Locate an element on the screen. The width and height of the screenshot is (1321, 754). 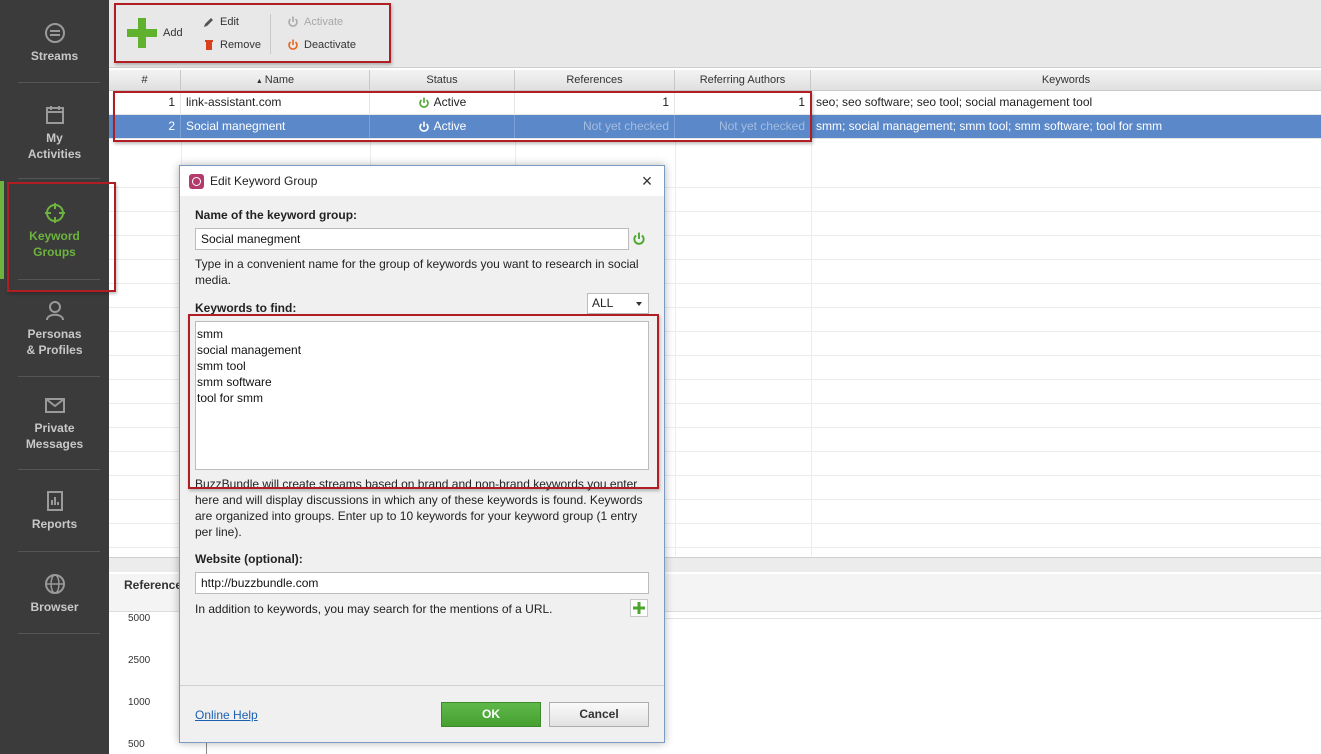
keyword-filter-select: ALL is located at coordinates (618, 303).